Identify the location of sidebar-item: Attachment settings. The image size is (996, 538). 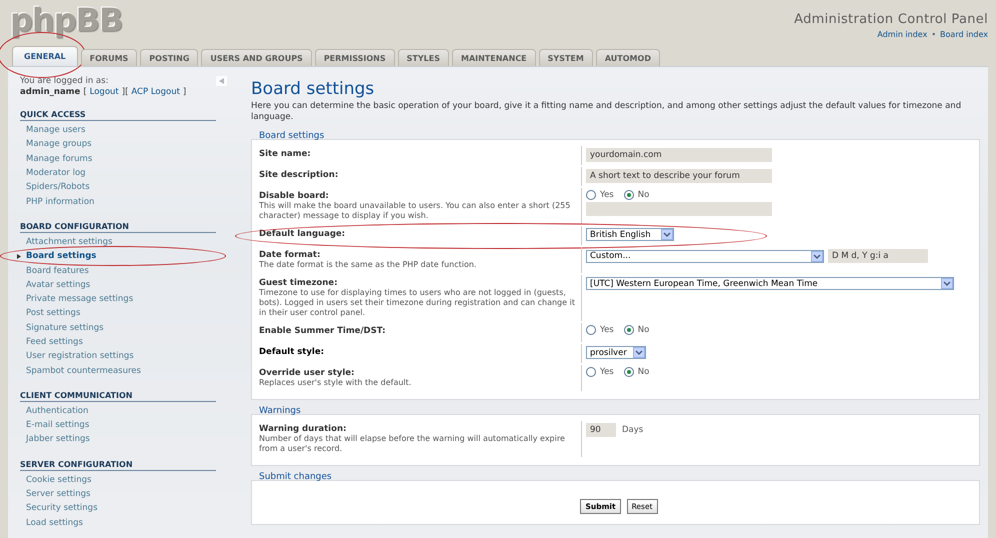
(66, 242).